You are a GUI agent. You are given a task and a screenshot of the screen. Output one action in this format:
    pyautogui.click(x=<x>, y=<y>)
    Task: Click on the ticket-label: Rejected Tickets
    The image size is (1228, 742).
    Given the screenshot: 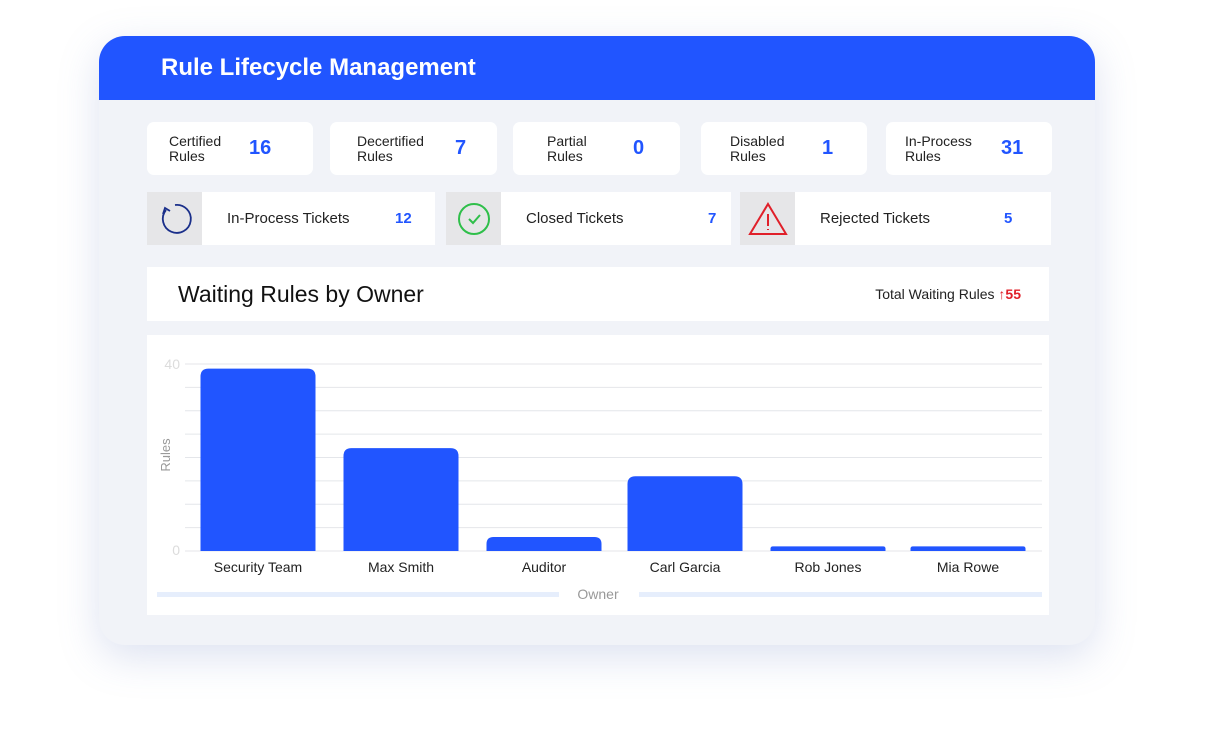 What is the action you would take?
    pyautogui.click(x=875, y=218)
    